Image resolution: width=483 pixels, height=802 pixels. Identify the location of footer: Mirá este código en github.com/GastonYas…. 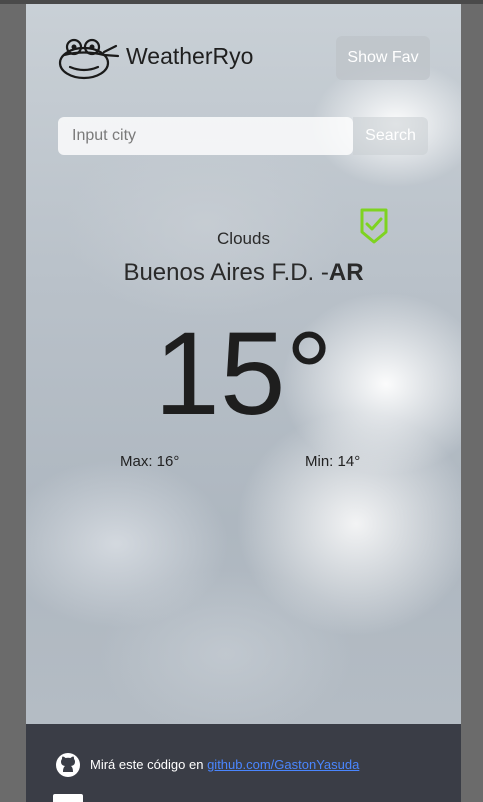
(243, 763).